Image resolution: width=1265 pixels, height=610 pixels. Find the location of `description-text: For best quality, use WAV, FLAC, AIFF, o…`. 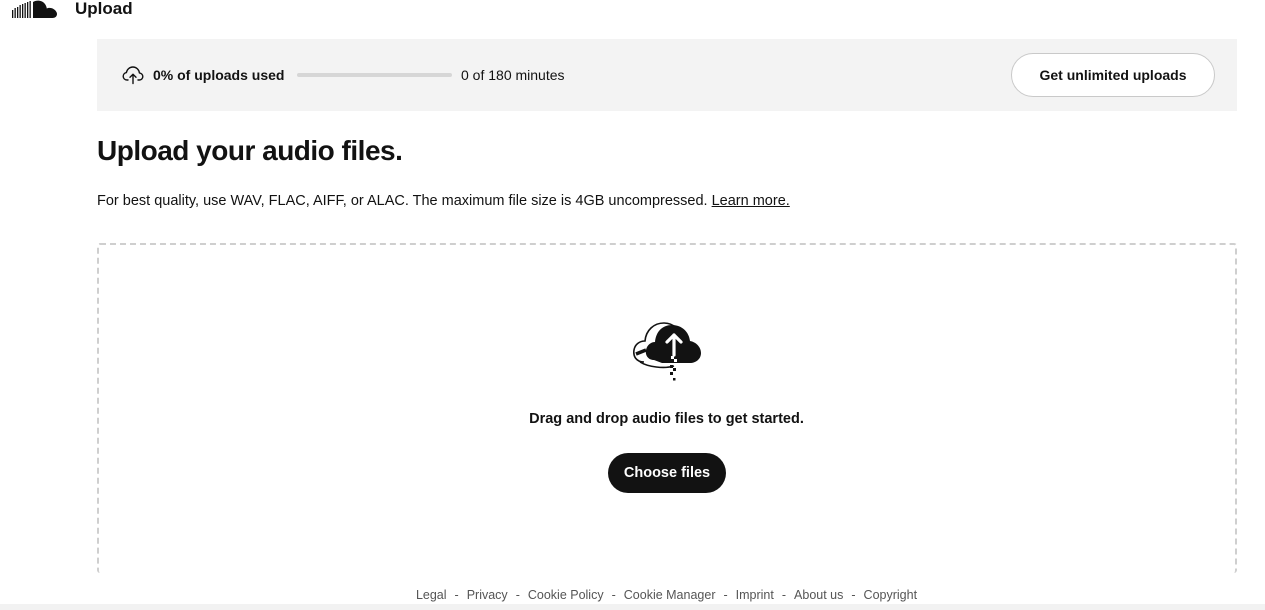

description-text: For best quality, use WAV, FLAC, AIFF, o… is located at coordinates (402, 201).